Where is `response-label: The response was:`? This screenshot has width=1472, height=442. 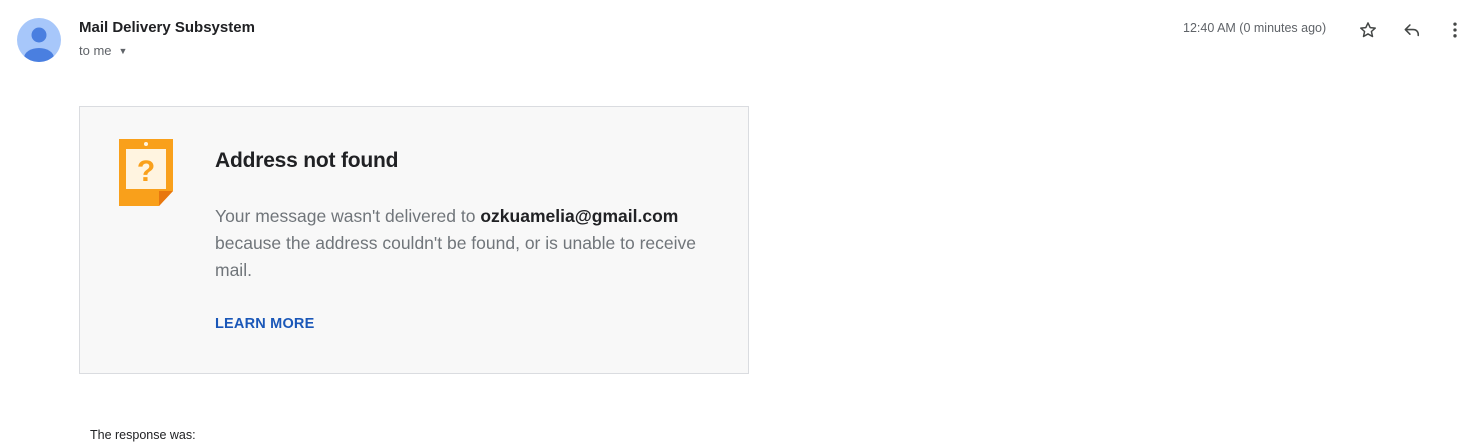
response-label: The response was: is located at coordinates (143, 435).